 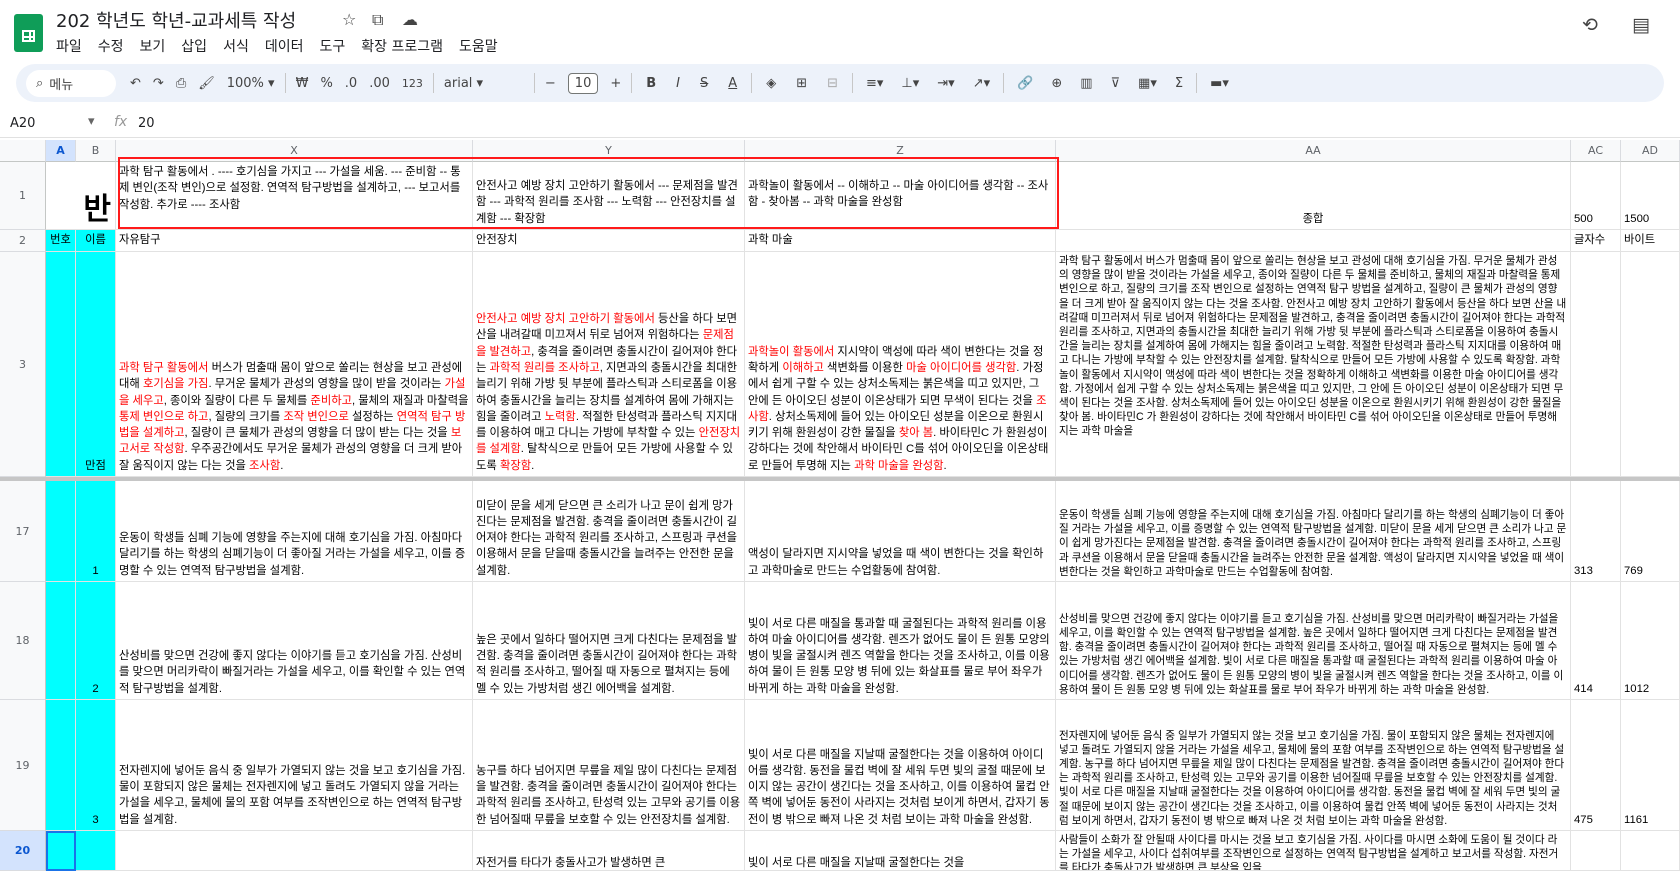 What do you see at coordinates (771, 83) in the screenshot?
I see `fill-color-icon: ◈` at bounding box center [771, 83].